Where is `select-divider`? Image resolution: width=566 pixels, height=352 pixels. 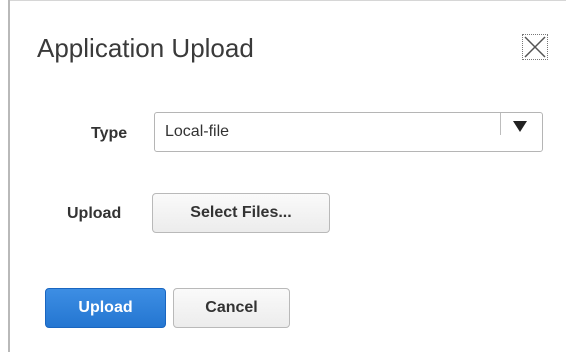
select-divider is located at coordinates (500, 124).